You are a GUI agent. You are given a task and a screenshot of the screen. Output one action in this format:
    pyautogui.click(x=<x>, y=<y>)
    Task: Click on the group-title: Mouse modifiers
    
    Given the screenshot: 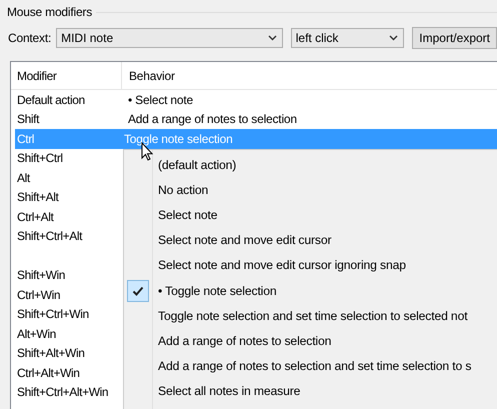 What is the action you would take?
    pyautogui.click(x=49, y=12)
    